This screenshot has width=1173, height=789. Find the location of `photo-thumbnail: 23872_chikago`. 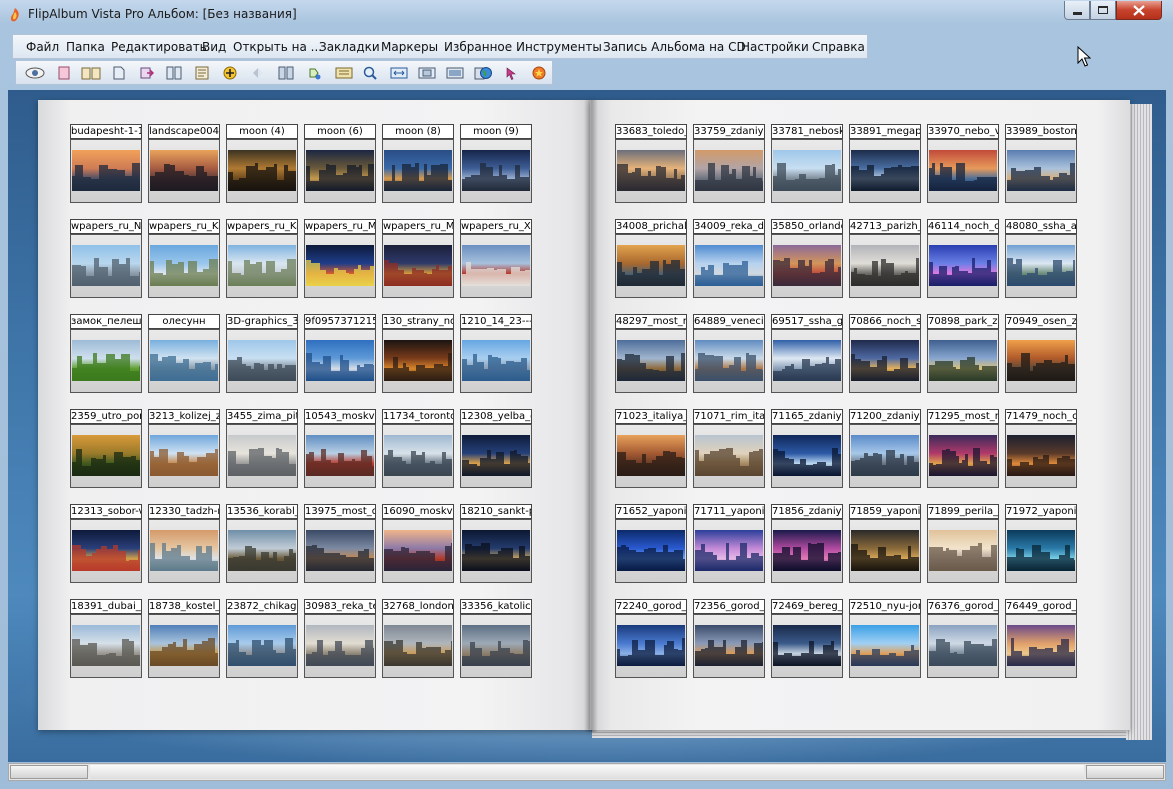

photo-thumbnail: 23872_chikago is located at coordinates (262, 638).